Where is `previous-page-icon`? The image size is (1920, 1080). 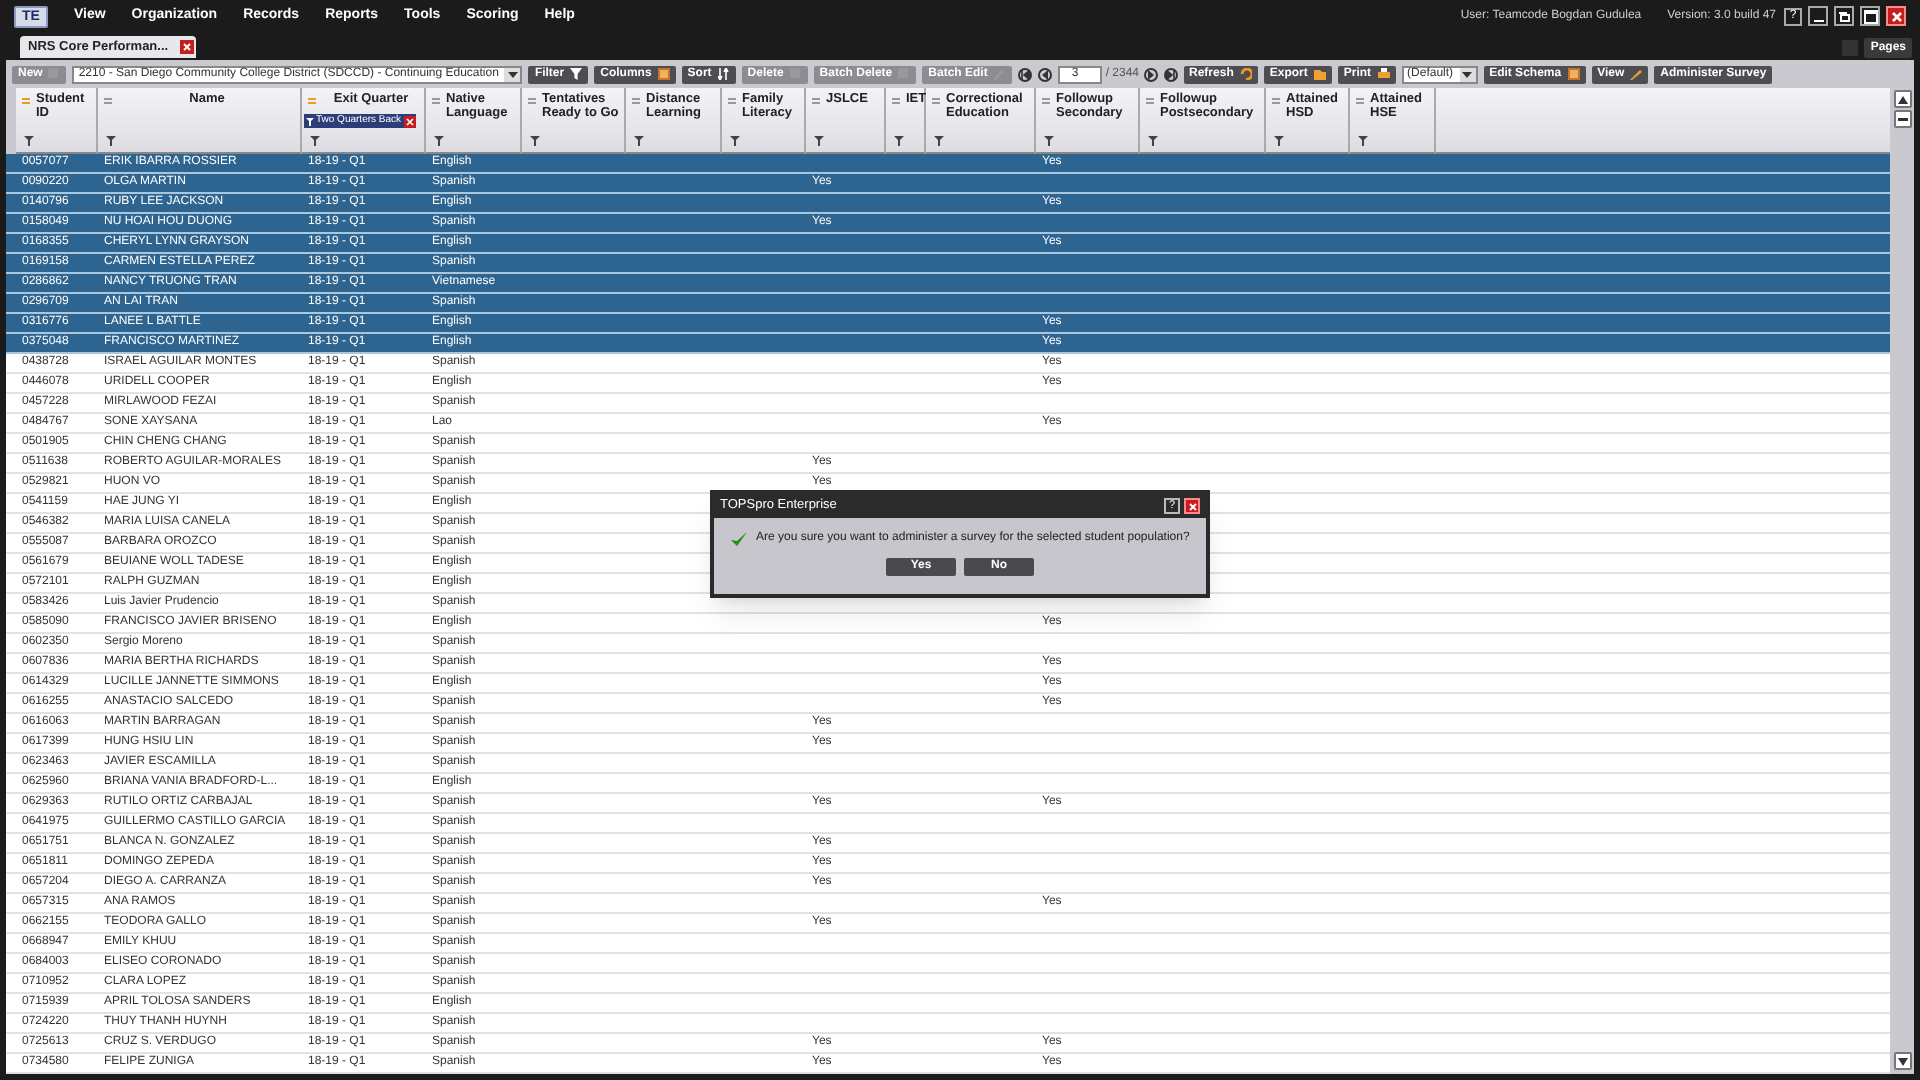 previous-page-icon is located at coordinates (1044, 74).